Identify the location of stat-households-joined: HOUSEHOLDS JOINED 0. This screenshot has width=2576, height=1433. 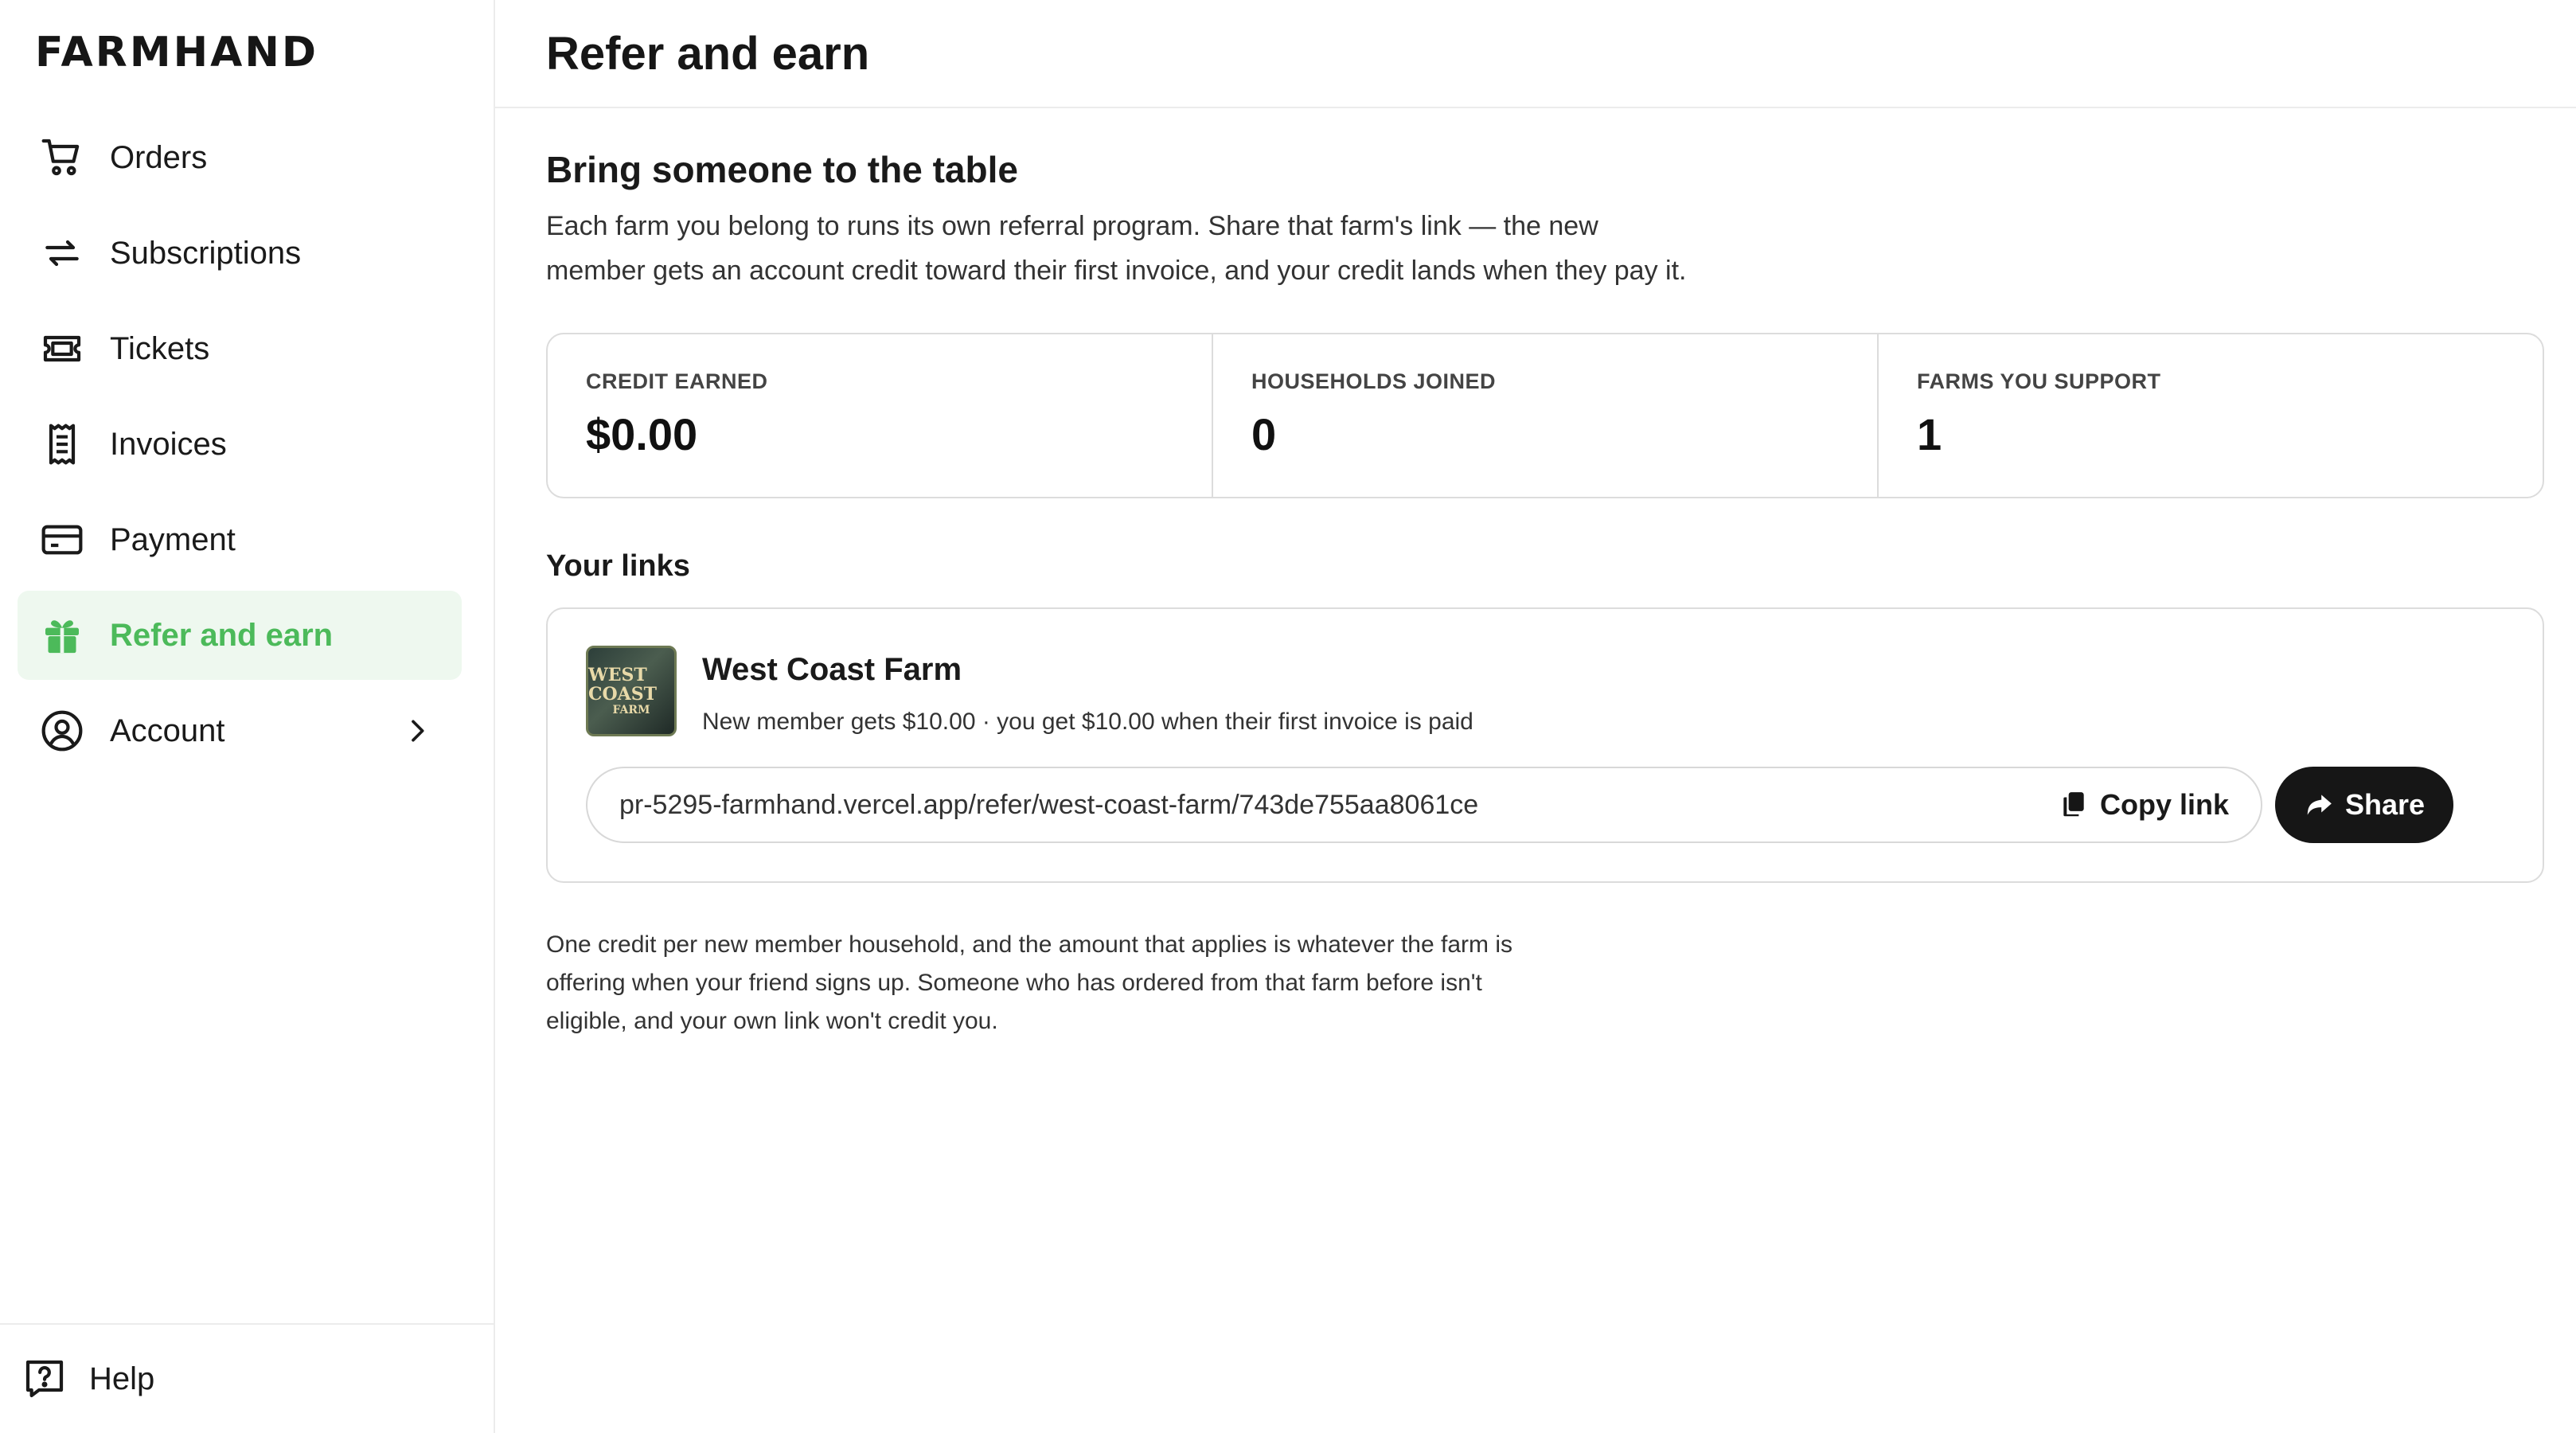
(1546, 416).